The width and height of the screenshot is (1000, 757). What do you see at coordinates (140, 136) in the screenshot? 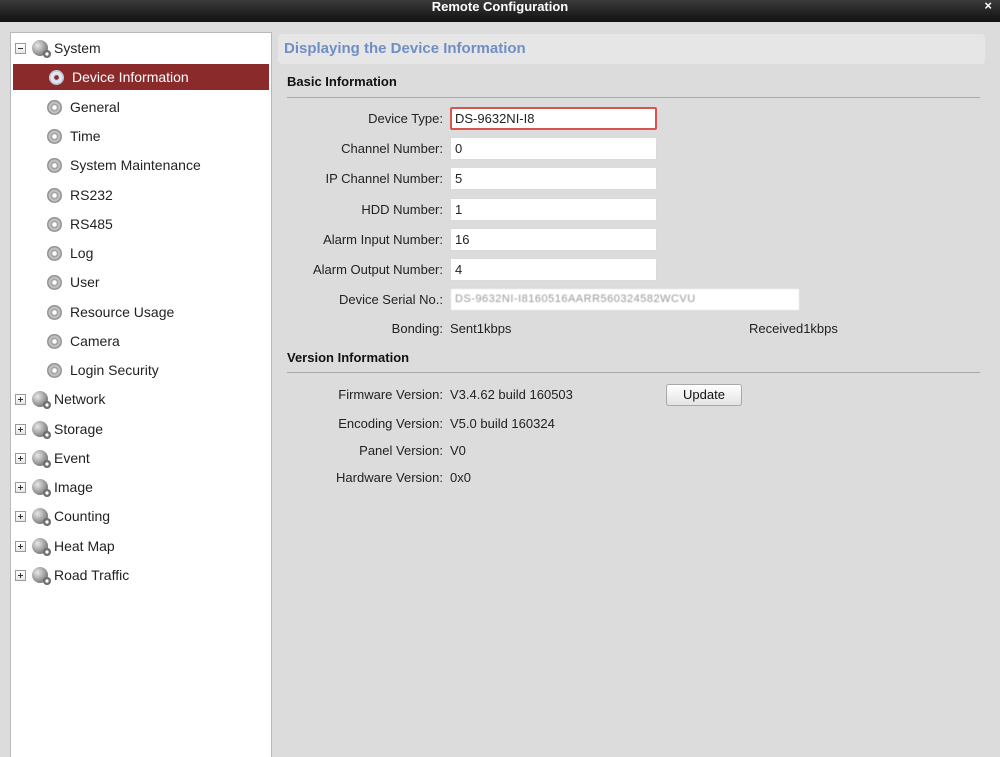
I see `tree-item-time: Time` at bounding box center [140, 136].